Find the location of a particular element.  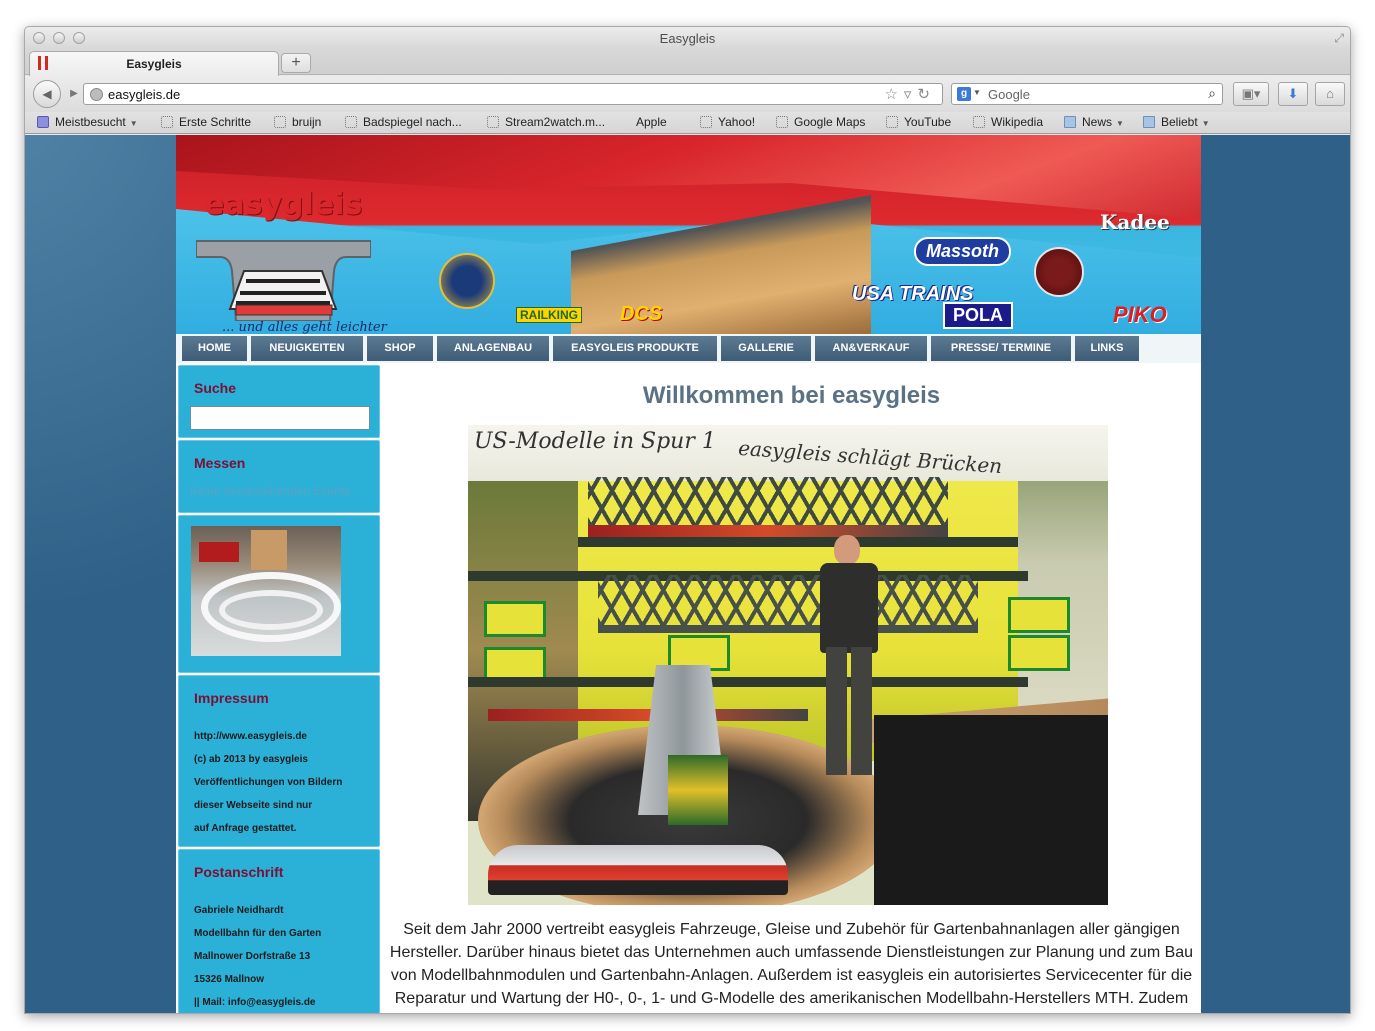

photo-locomotive is located at coordinates (219, 552).